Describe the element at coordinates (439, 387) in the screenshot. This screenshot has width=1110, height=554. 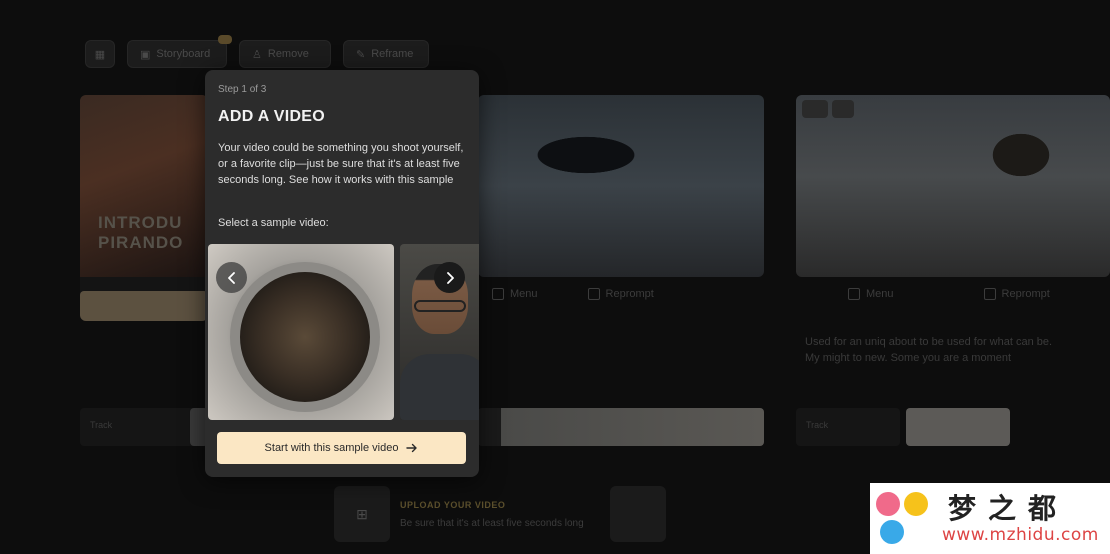
I see `person-torso` at that location.